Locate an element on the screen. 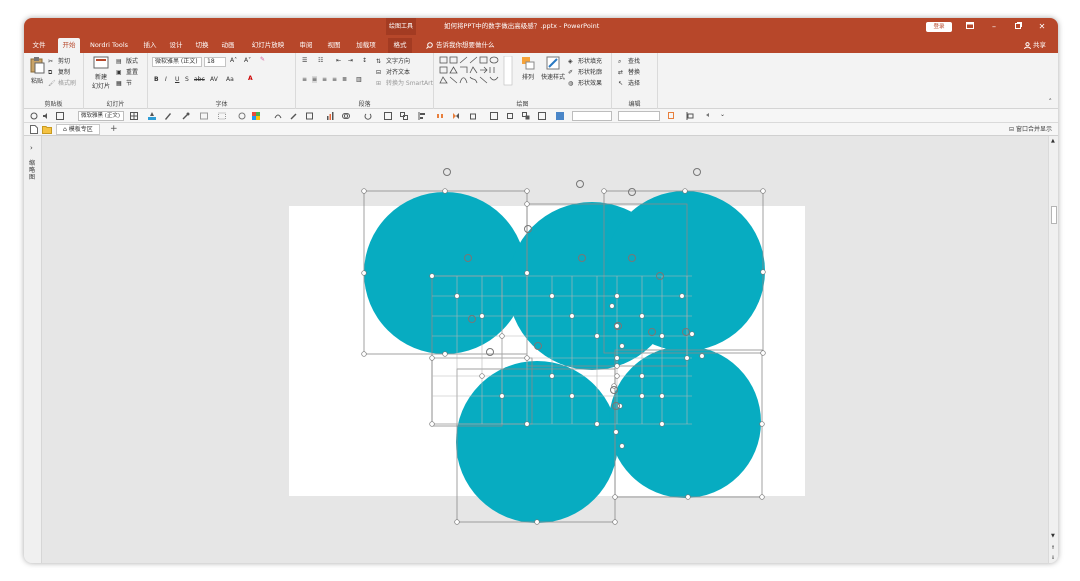 Image resolution: width=1080 pixels, height=581 pixels. ribbon-display-options-icon is located at coordinates (970, 26).